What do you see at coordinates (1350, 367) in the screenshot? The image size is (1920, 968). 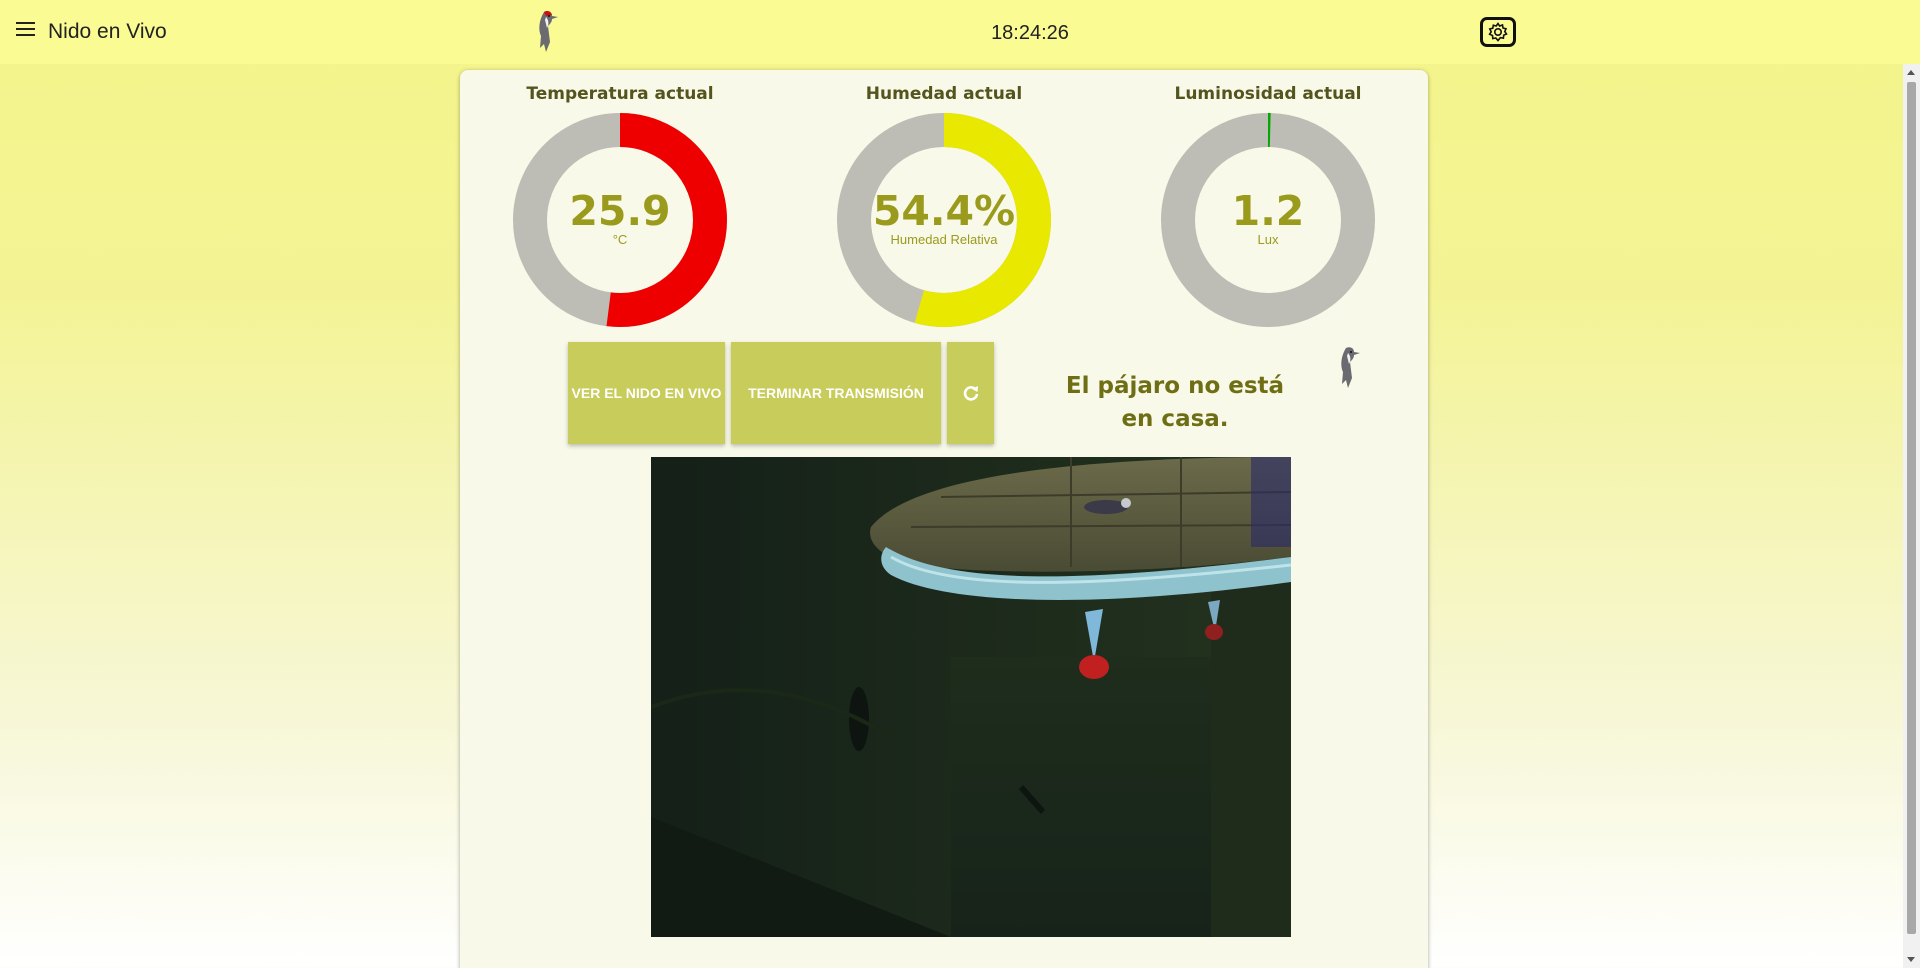 I see `woodpecker-status-icon` at bounding box center [1350, 367].